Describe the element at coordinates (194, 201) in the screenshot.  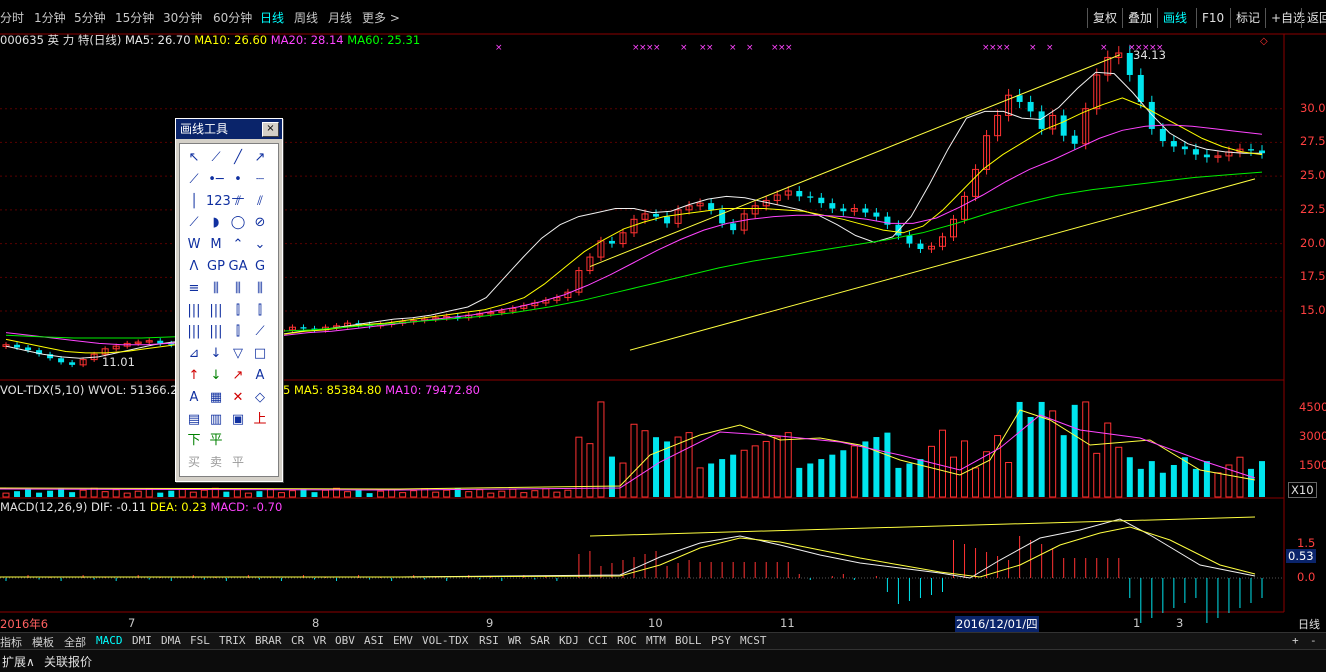
I see `vertical-line-icon: │` at that location.